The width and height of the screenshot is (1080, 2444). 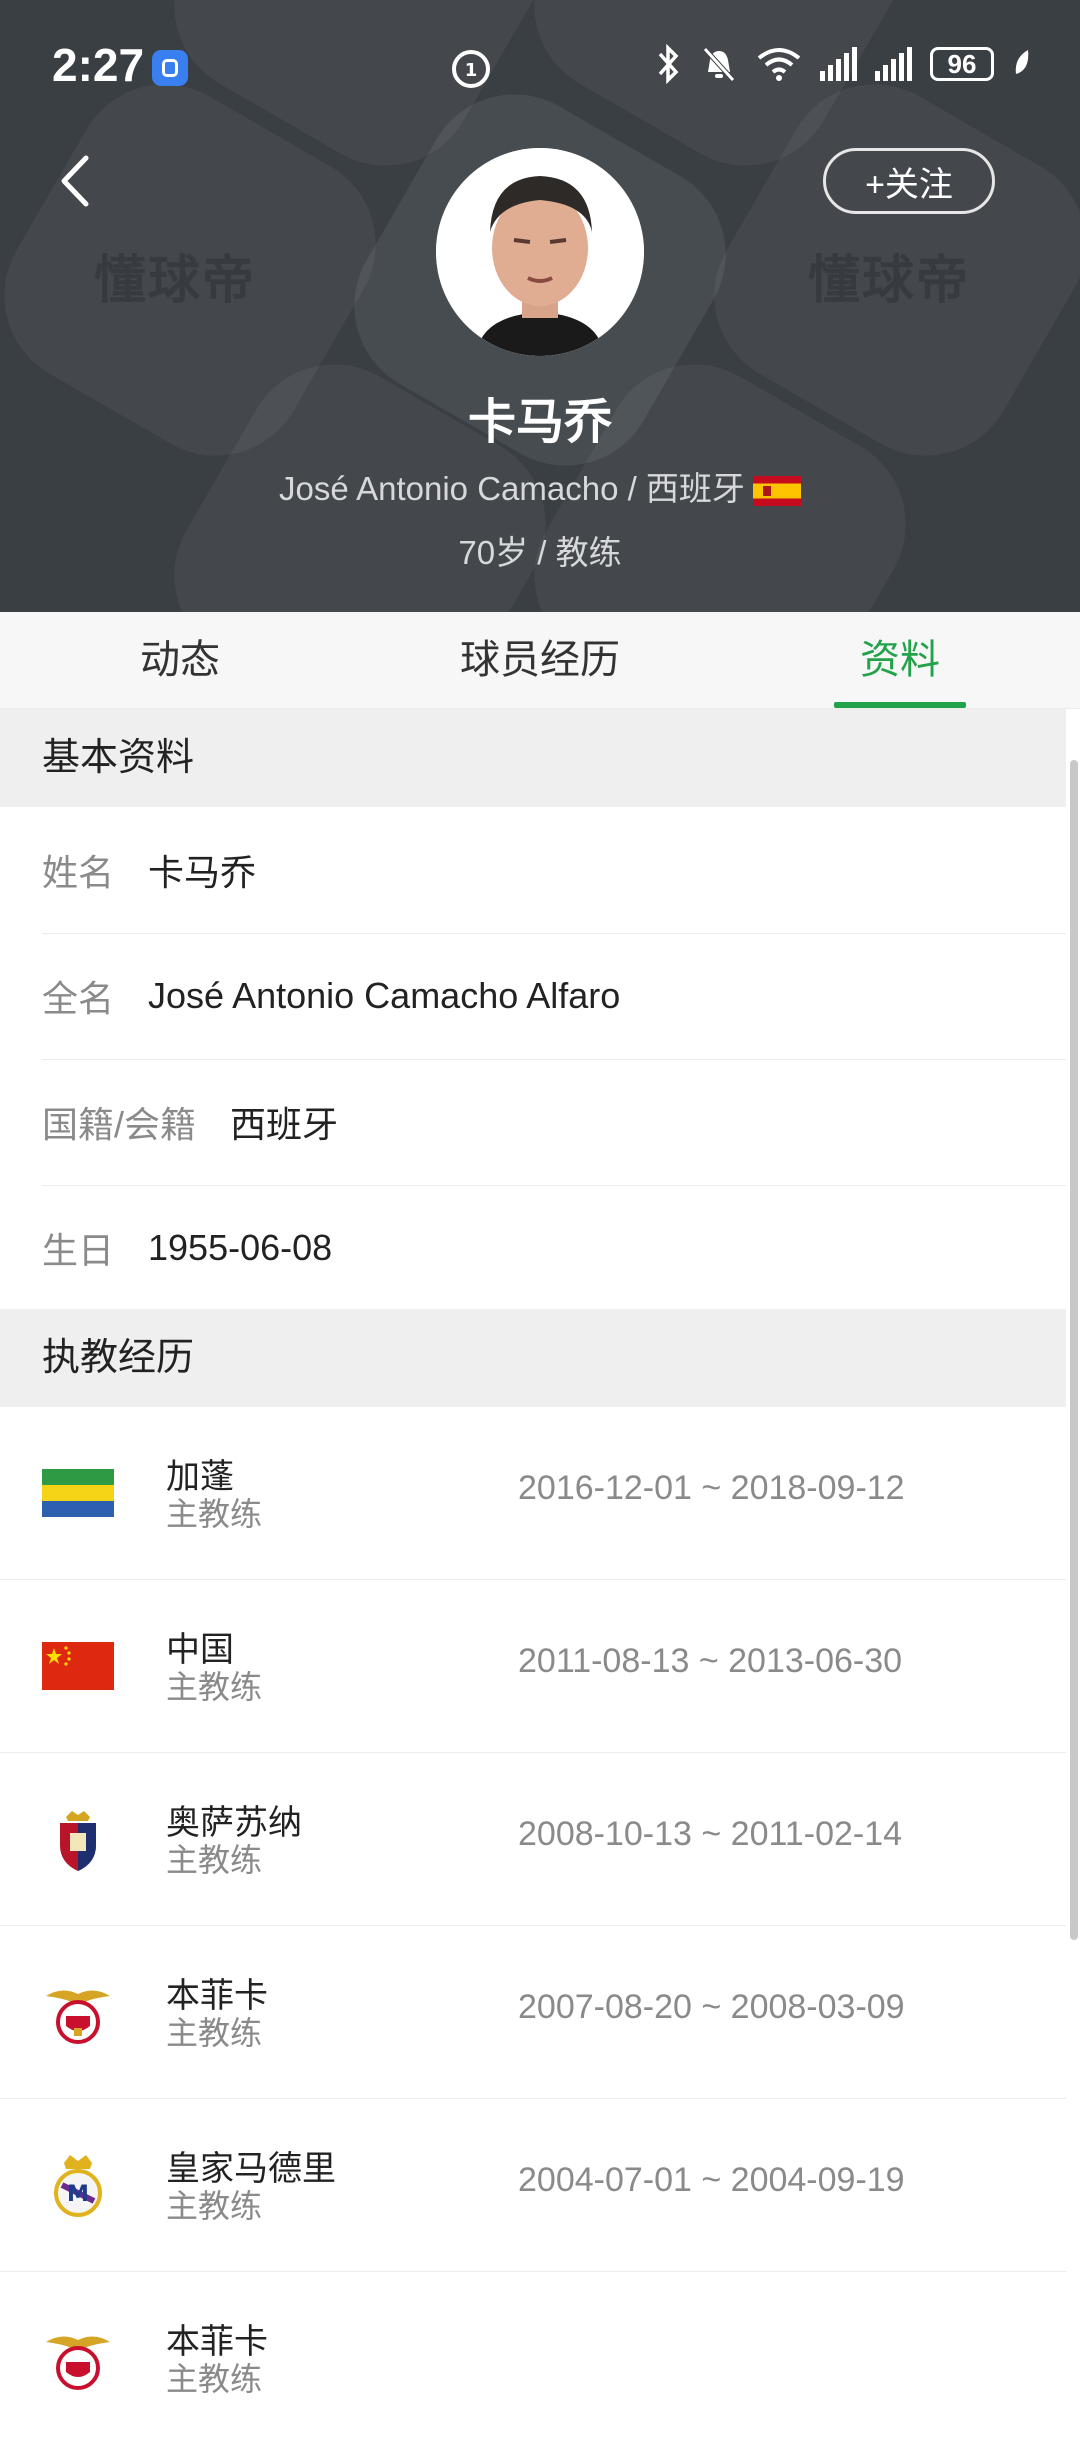 What do you see at coordinates (711, 2007) in the screenshot?
I see `coaching-period: 2007-08-20 ~ 2008-03-09` at bounding box center [711, 2007].